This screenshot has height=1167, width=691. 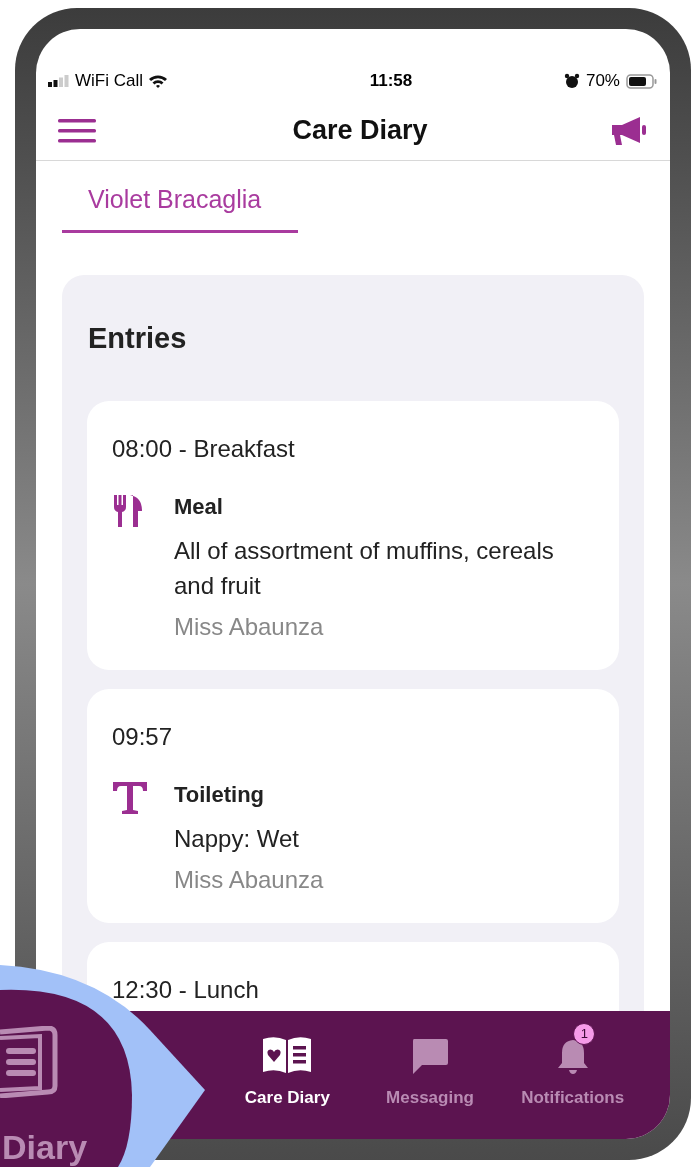 What do you see at coordinates (128, 510) in the screenshot?
I see `fork-knife-icon` at bounding box center [128, 510].